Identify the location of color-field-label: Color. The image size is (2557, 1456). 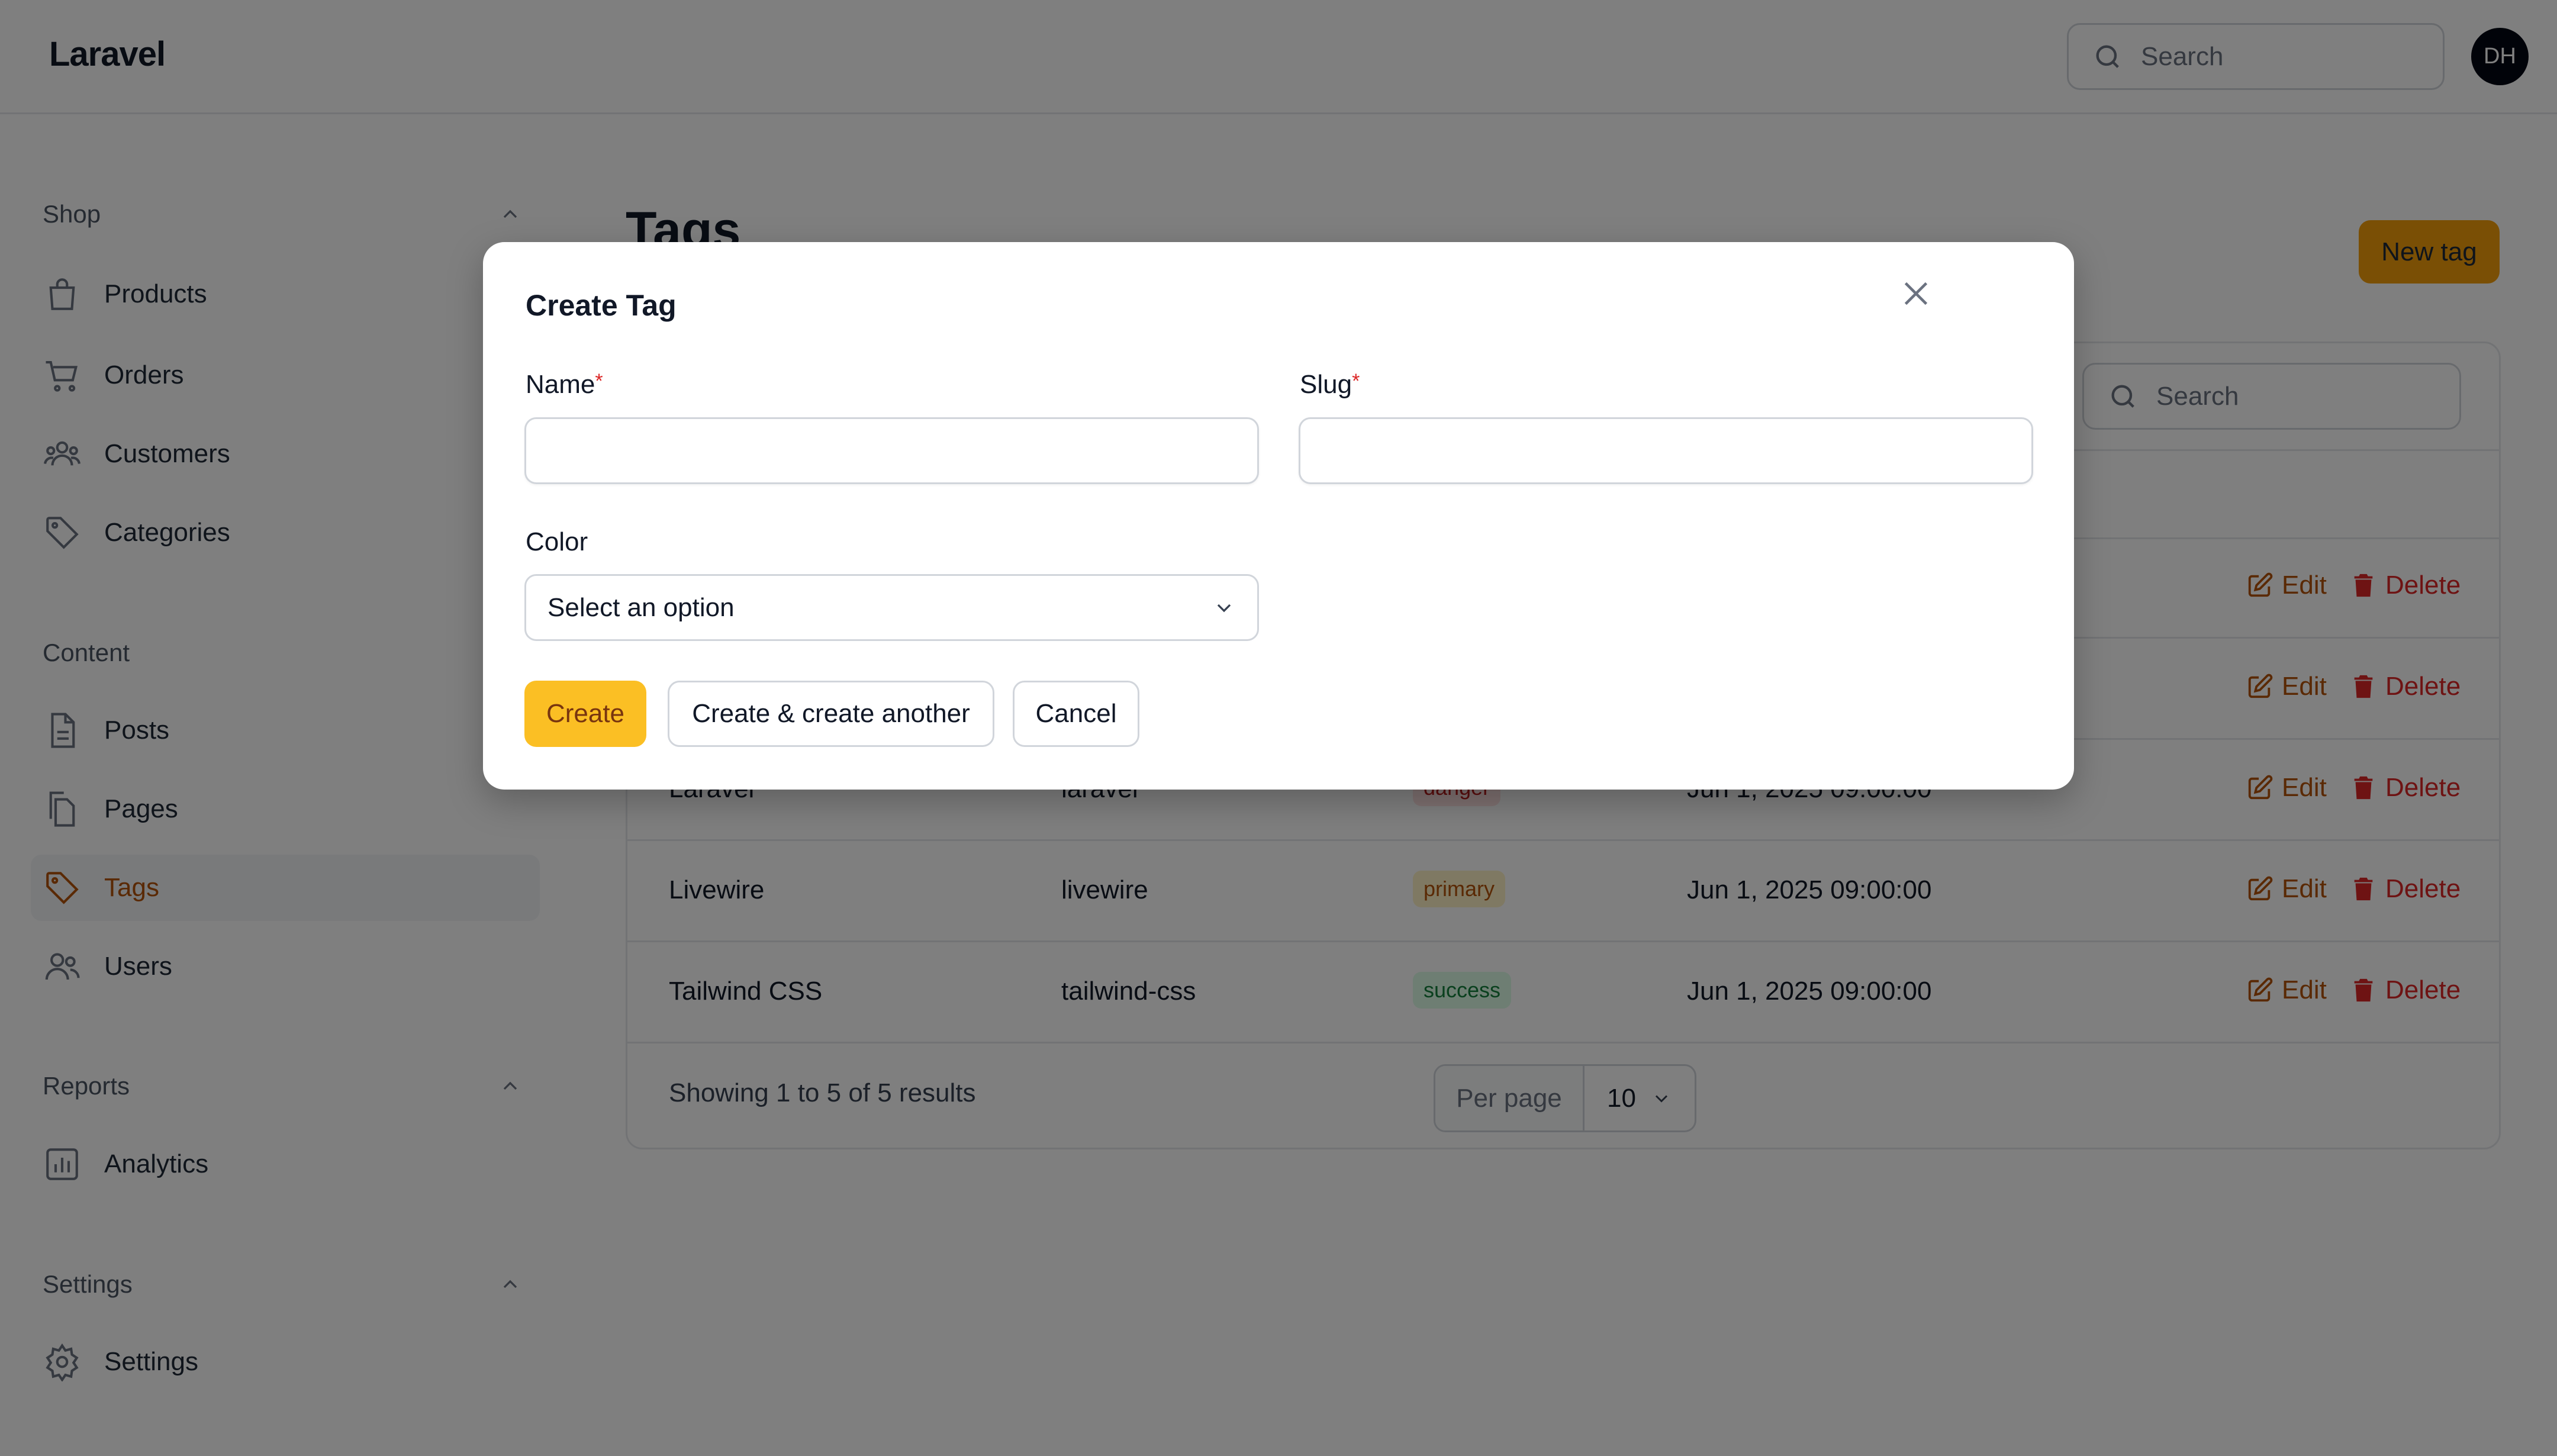
(557, 541).